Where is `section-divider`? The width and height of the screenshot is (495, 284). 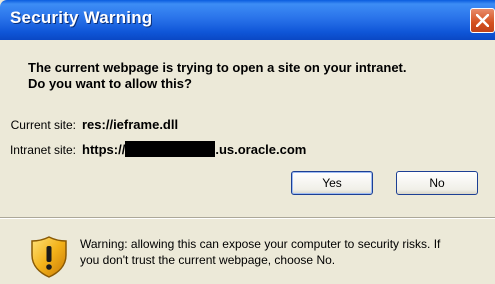 section-divider is located at coordinates (247, 218).